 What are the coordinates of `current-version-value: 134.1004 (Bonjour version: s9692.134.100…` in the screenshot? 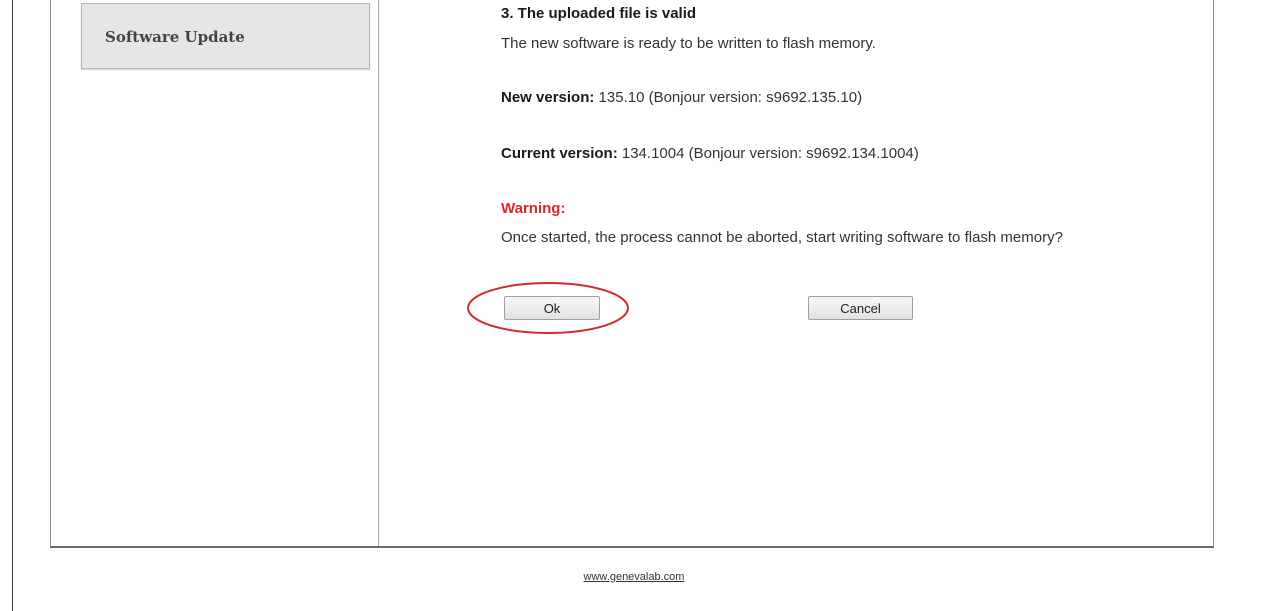 It's located at (770, 153).